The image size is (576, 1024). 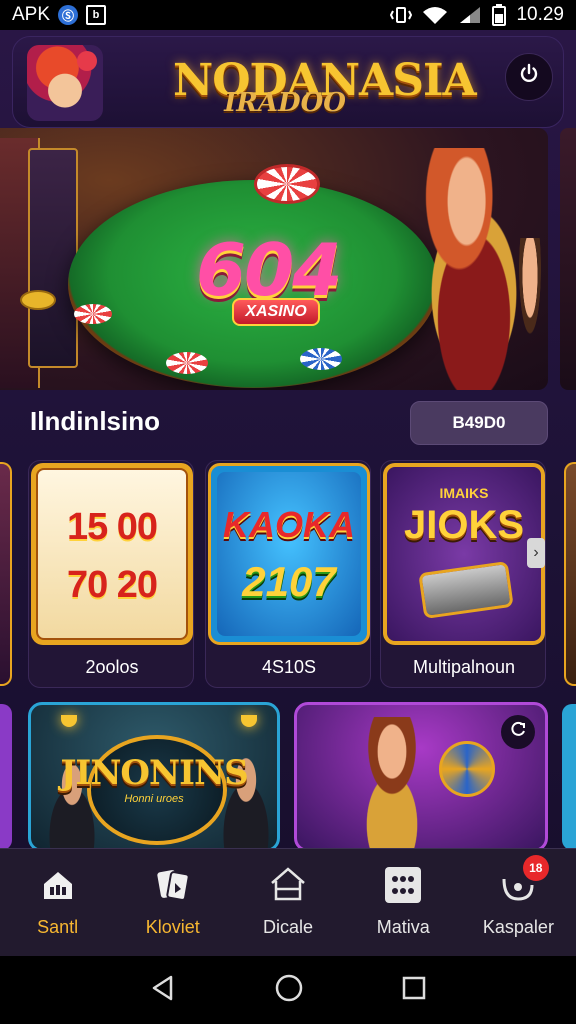 What do you see at coordinates (65, 83) in the screenshot?
I see `avatar` at bounding box center [65, 83].